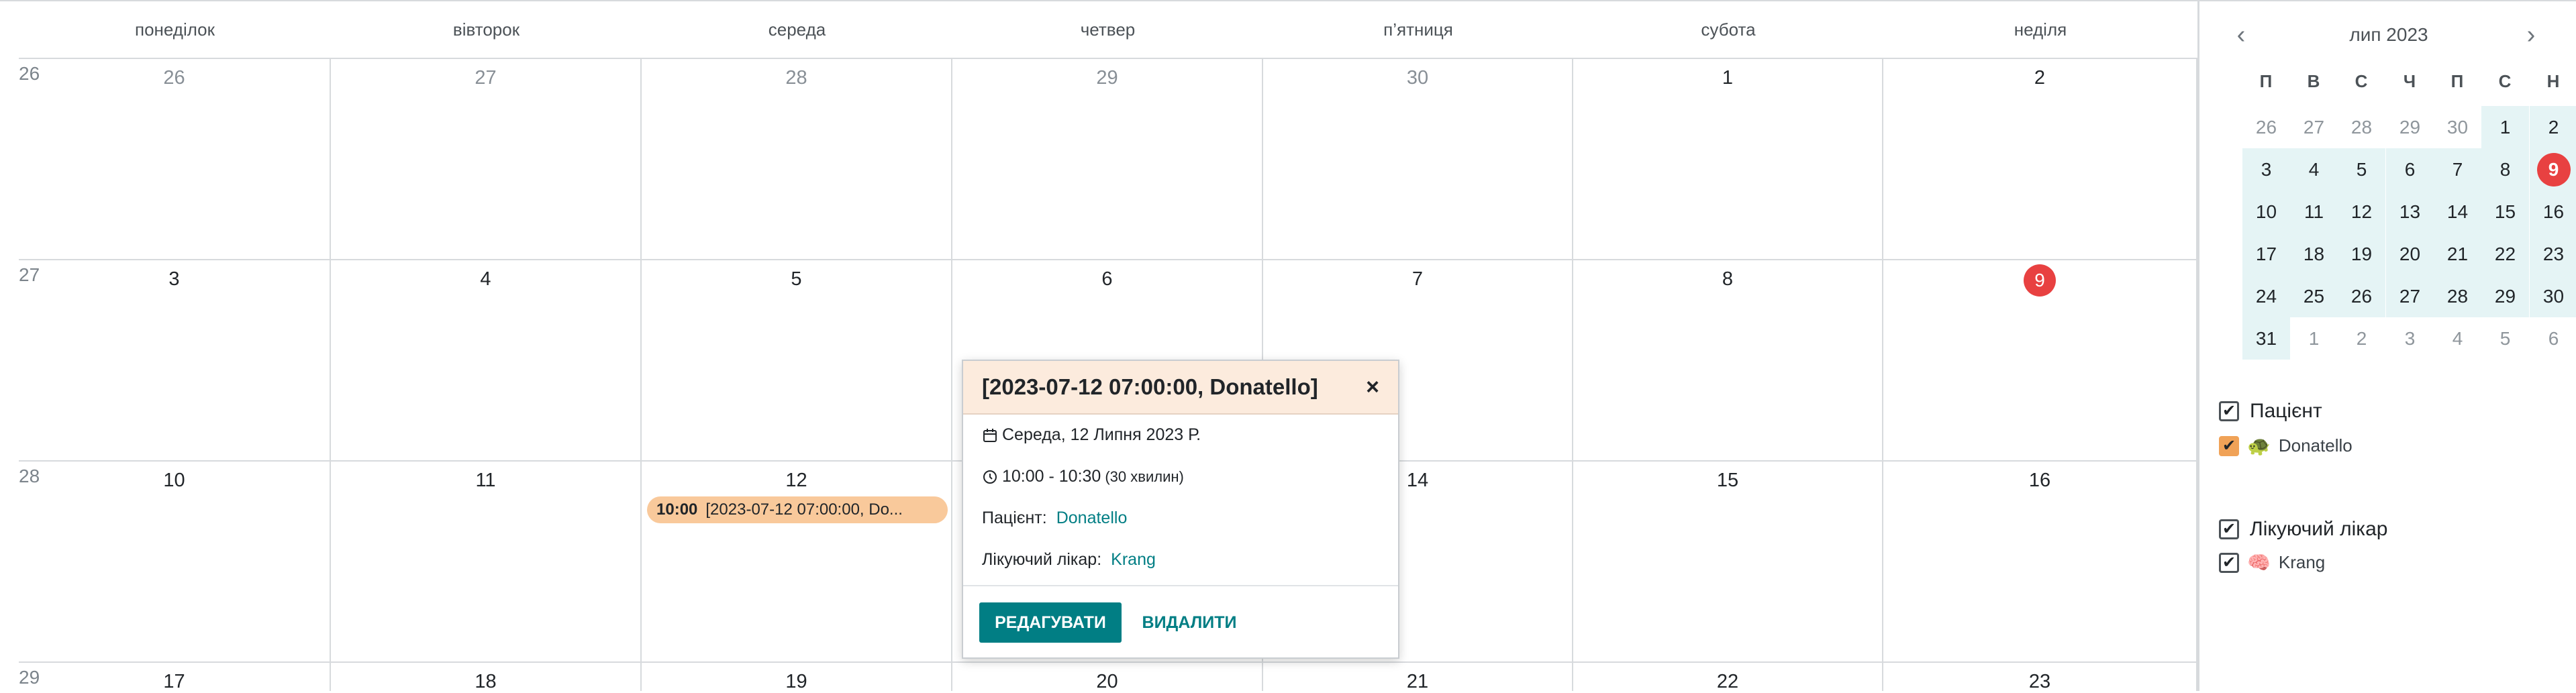  I want to click on day-number: 1, so click(1728, 78).